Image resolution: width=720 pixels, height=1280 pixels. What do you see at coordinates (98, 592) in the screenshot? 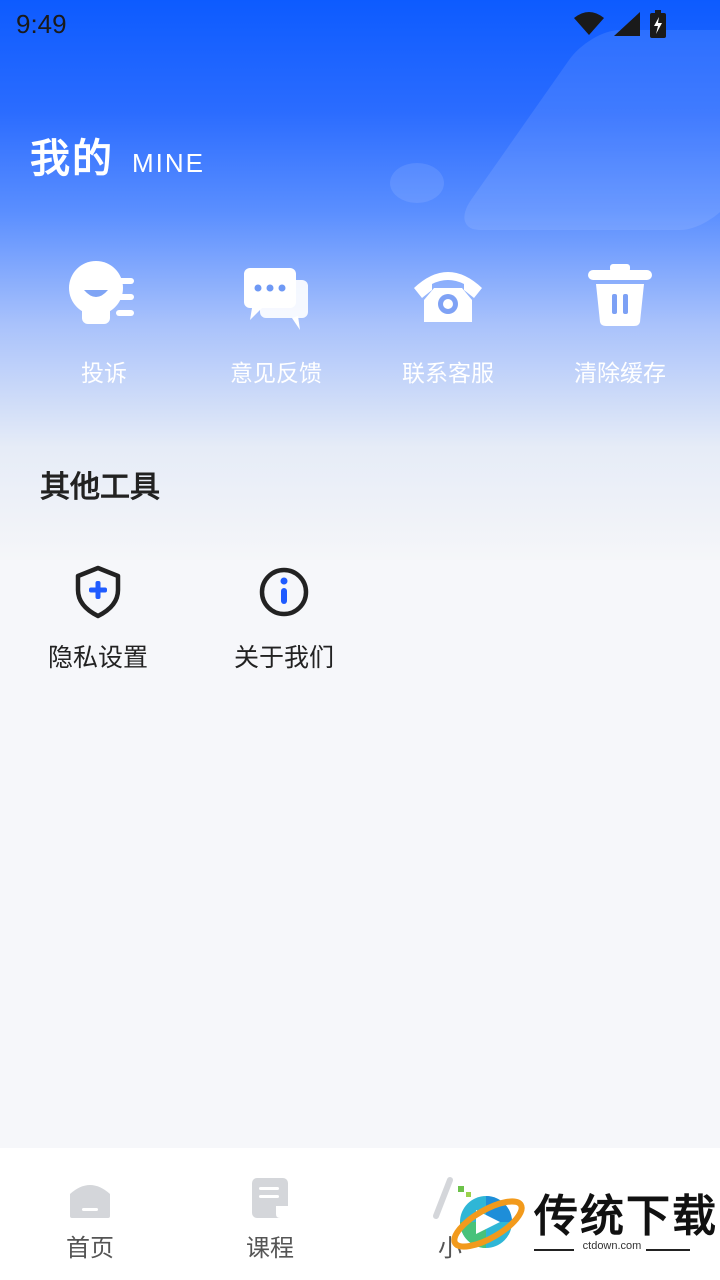
I see `privacy-shield-icon` at bounding box center [98, 592].